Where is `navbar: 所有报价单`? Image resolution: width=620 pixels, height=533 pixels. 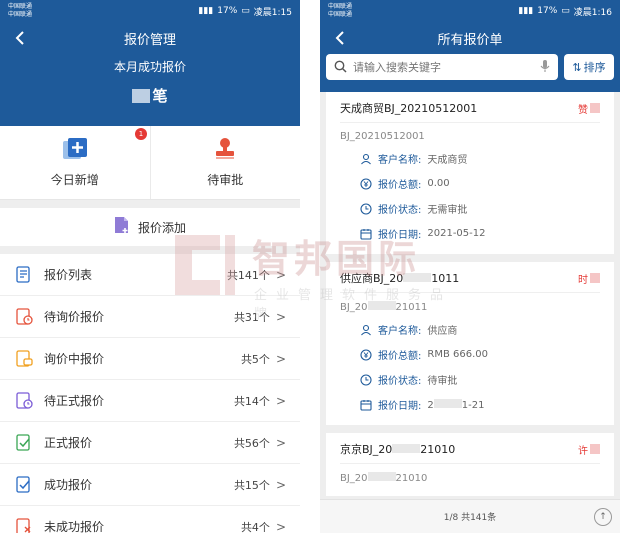 navbar: 所有报价单 is located at coordinates (470, 38).